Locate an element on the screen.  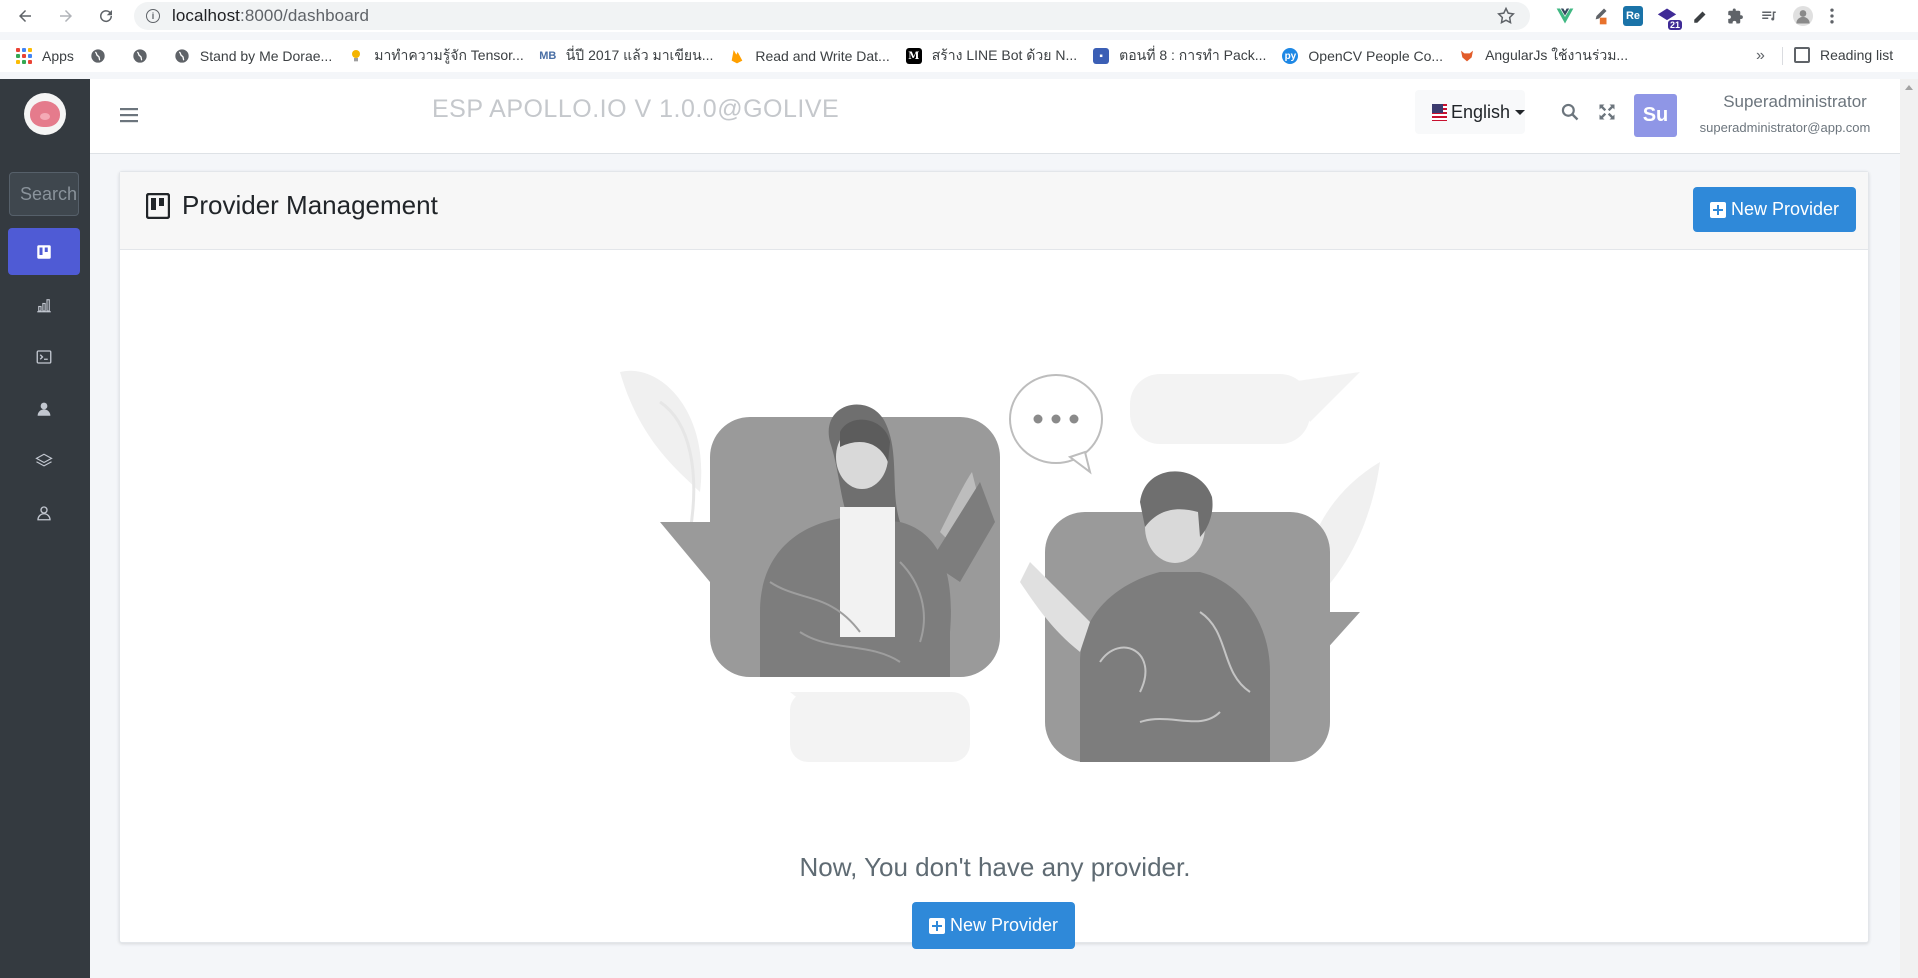
sidebar-item-account is located at coordinates (44, 512).